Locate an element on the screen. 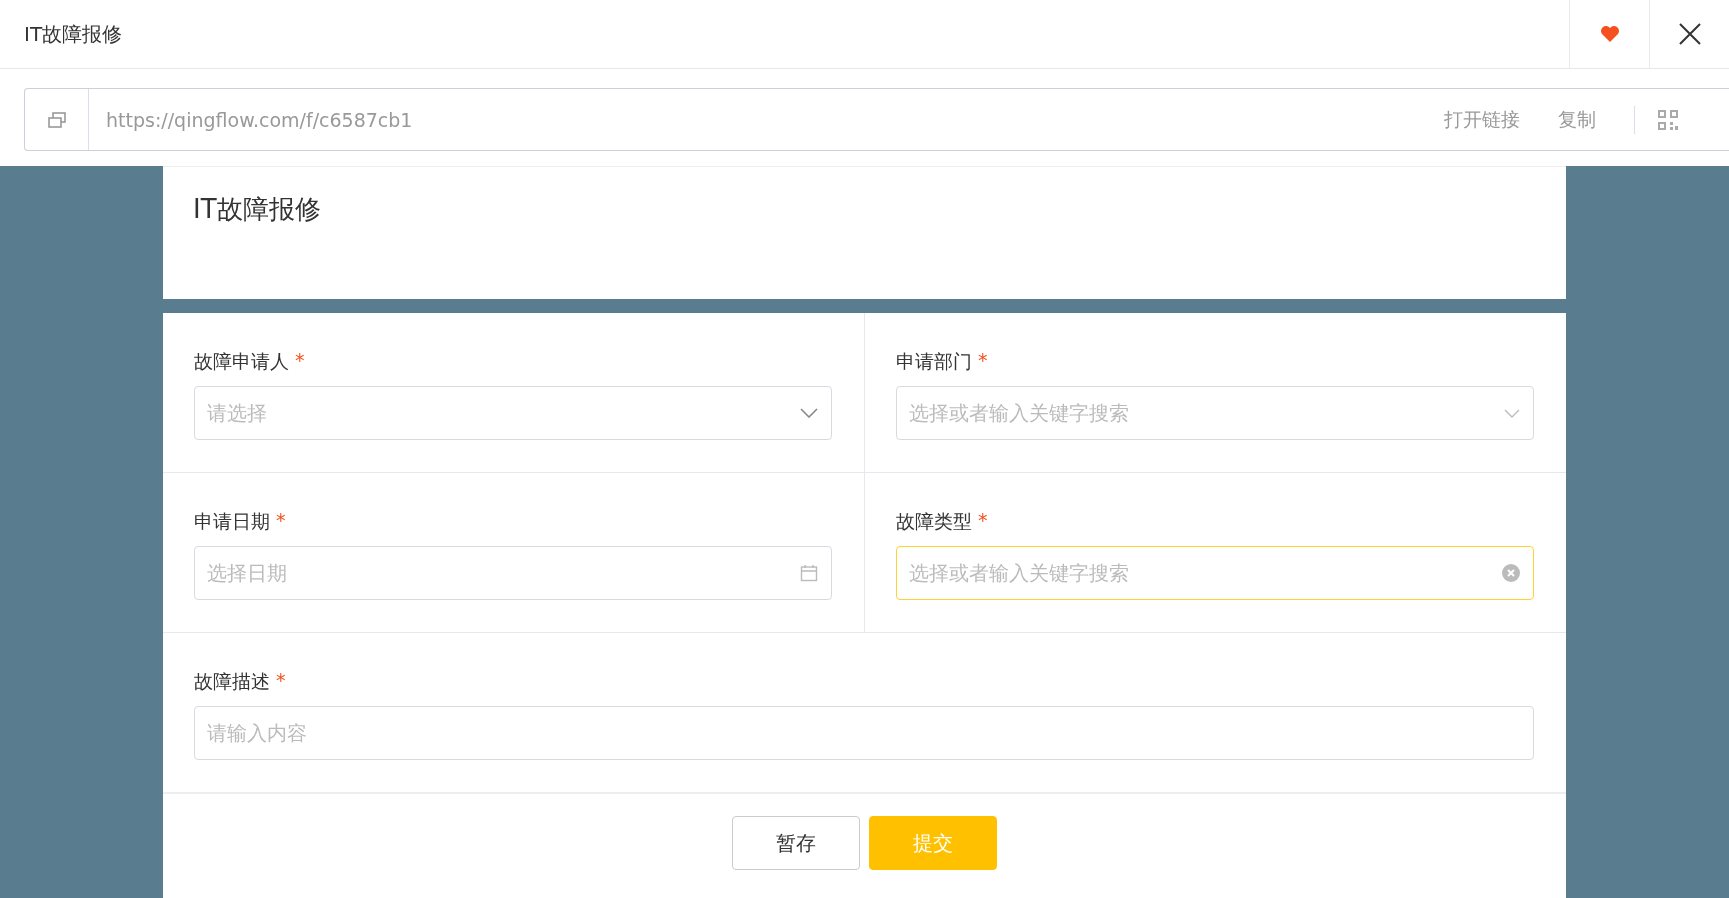  submit-button: 提交 is located at coordinates (933, 843).